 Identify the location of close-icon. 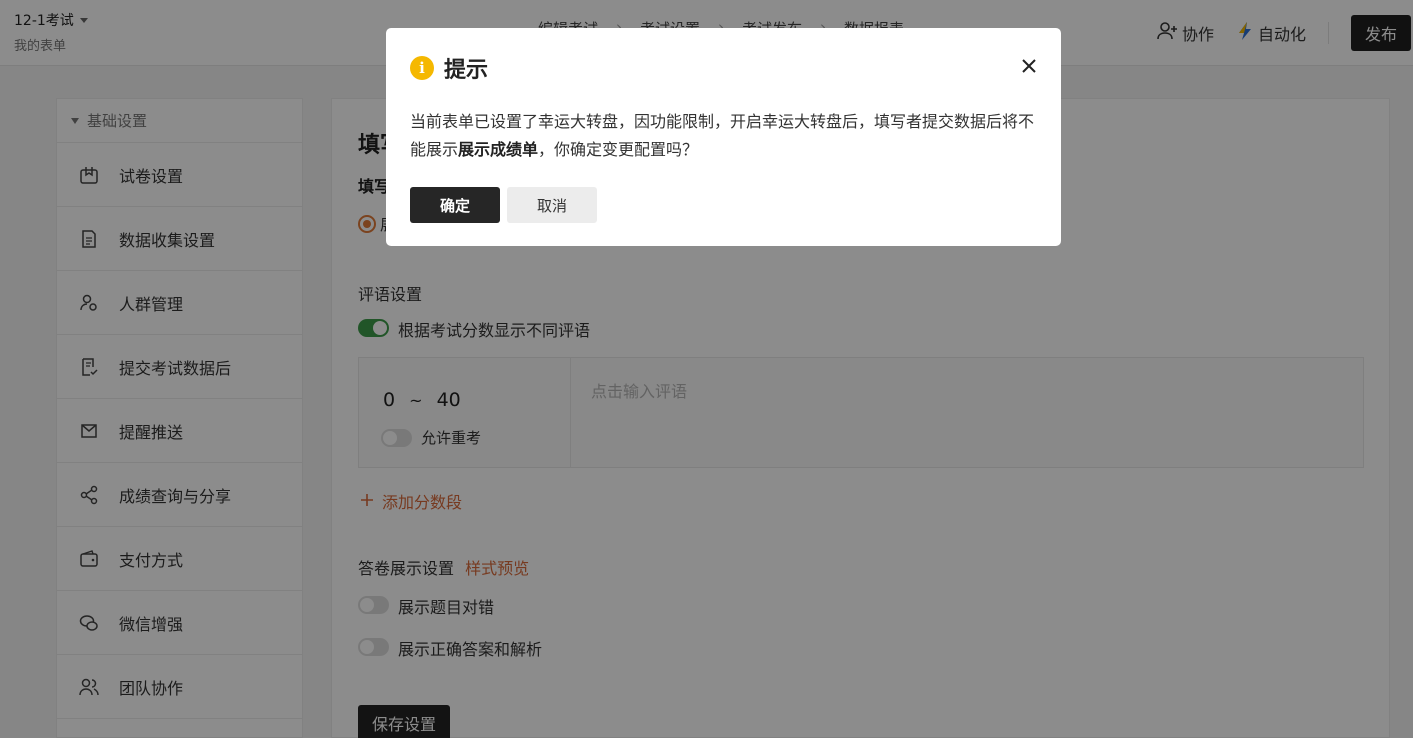
(1029, 66).